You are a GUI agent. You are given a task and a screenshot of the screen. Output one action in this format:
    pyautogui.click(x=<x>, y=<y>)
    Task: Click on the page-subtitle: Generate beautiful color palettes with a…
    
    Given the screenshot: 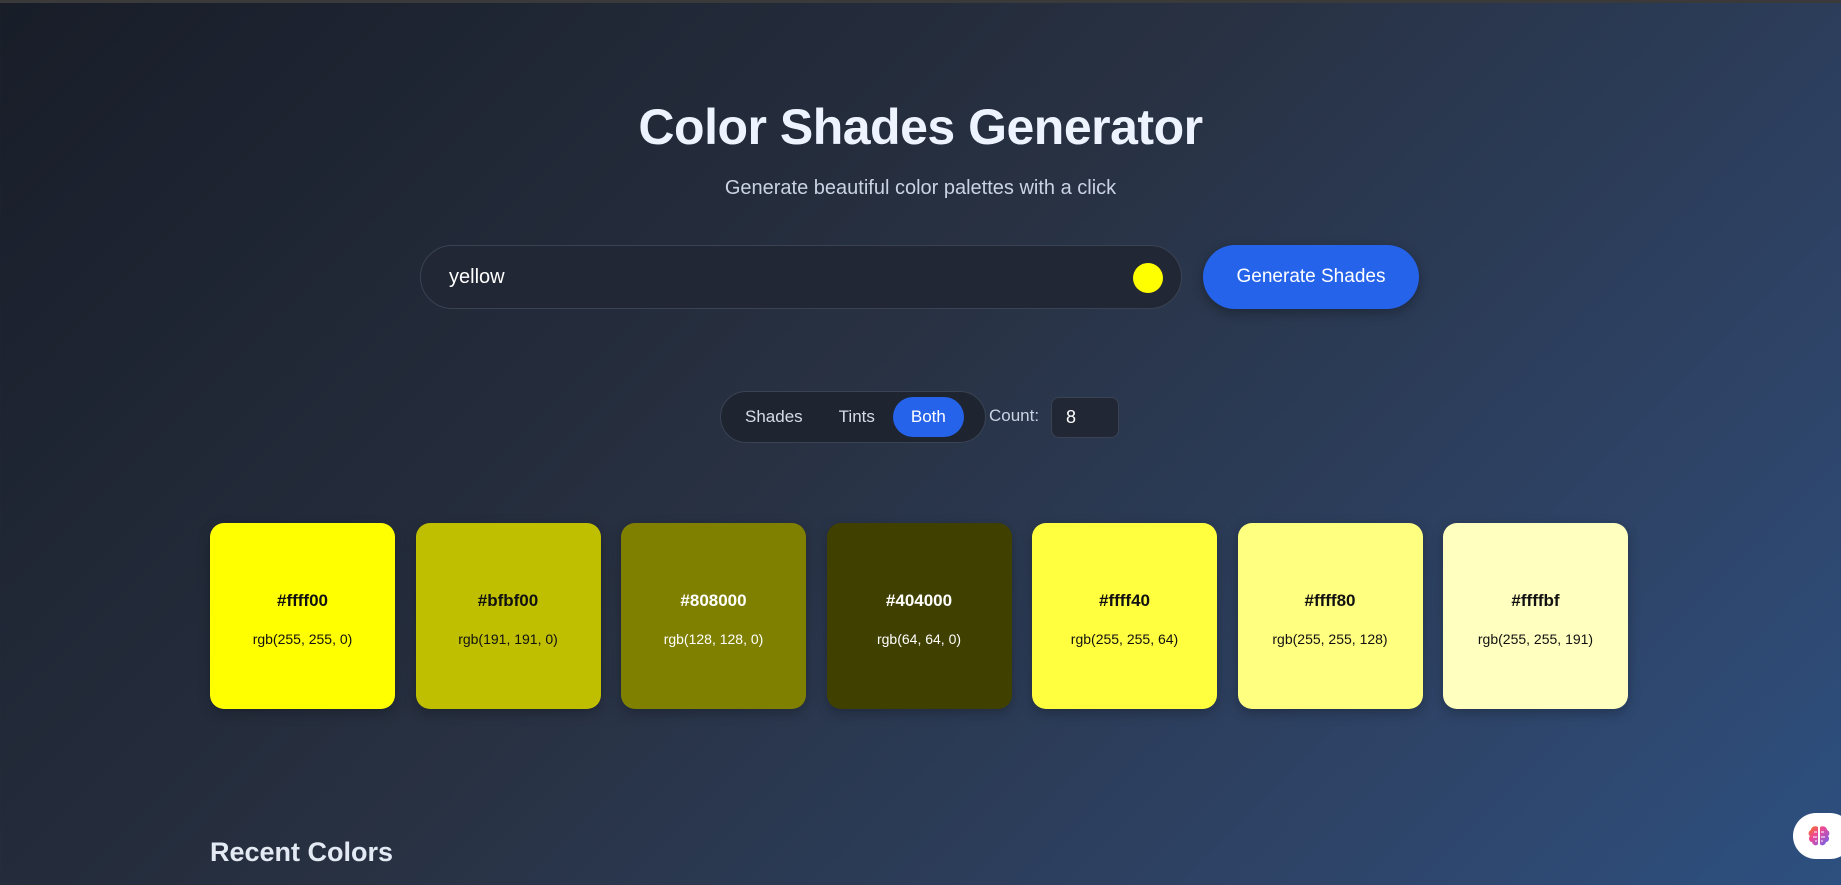 What is the action you would take?
    pyautogui.click(x=920, y=188)
    